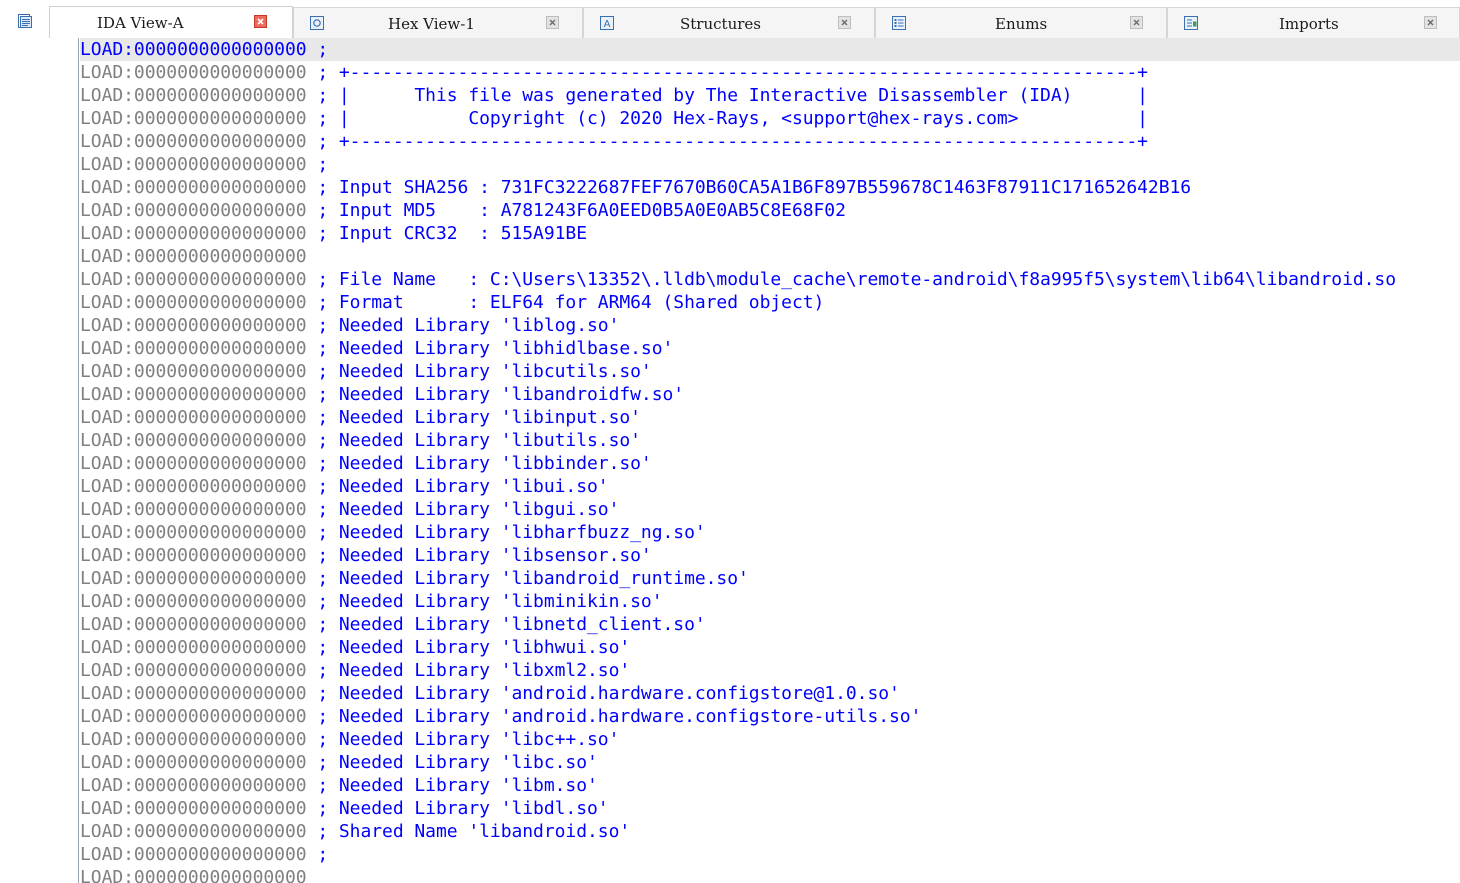 Image resolution: width=1460 pixels, height=883 pixels. Describe the element at coordinates (25, 21) in the screenshot. I see `disasm-pane-icon` at that location.